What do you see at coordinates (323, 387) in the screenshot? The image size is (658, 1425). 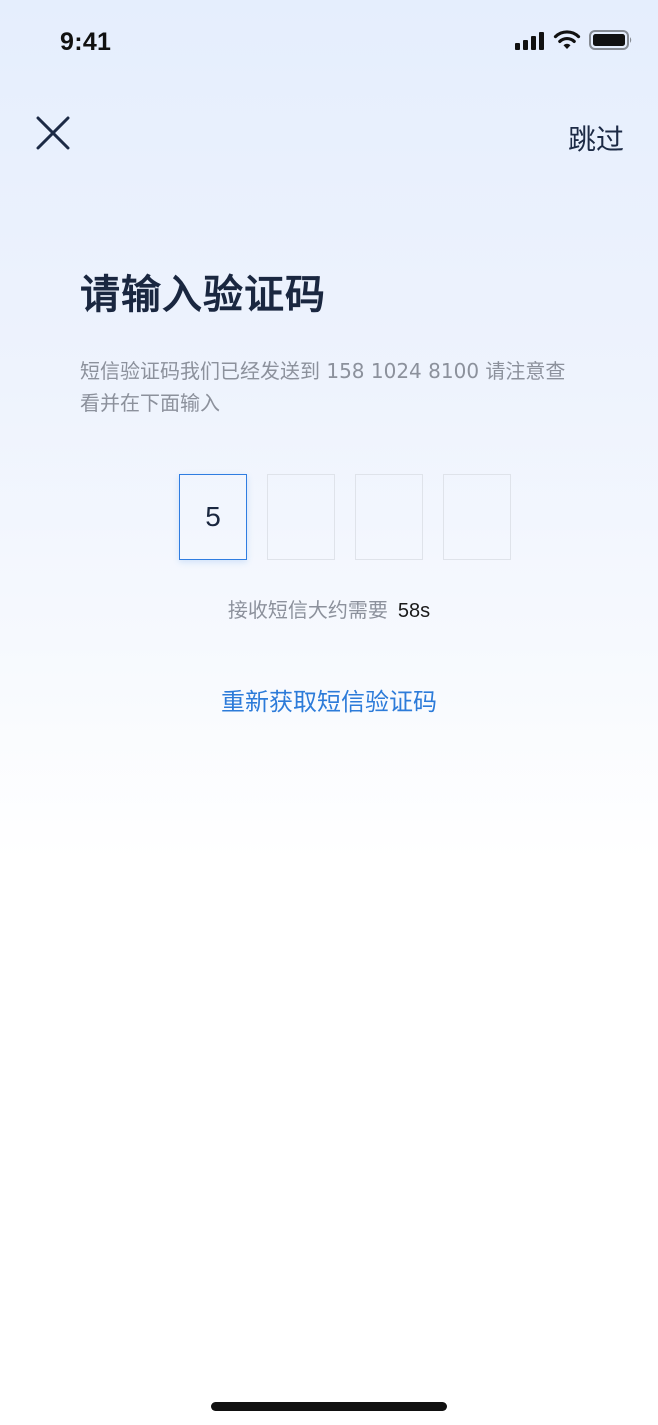 I see `sms-description: 短信验证码我们已经发送到 158 1024 8100 请注意查看并在下面输入` at bounding box center [323, 387].